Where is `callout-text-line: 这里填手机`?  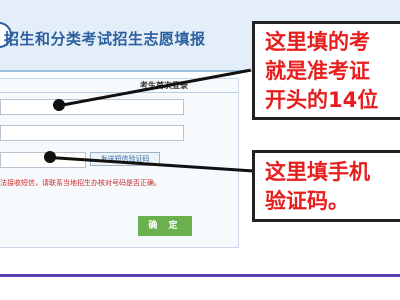 callout-text-line: 这里填手机 is located at coordinates (317, 172).